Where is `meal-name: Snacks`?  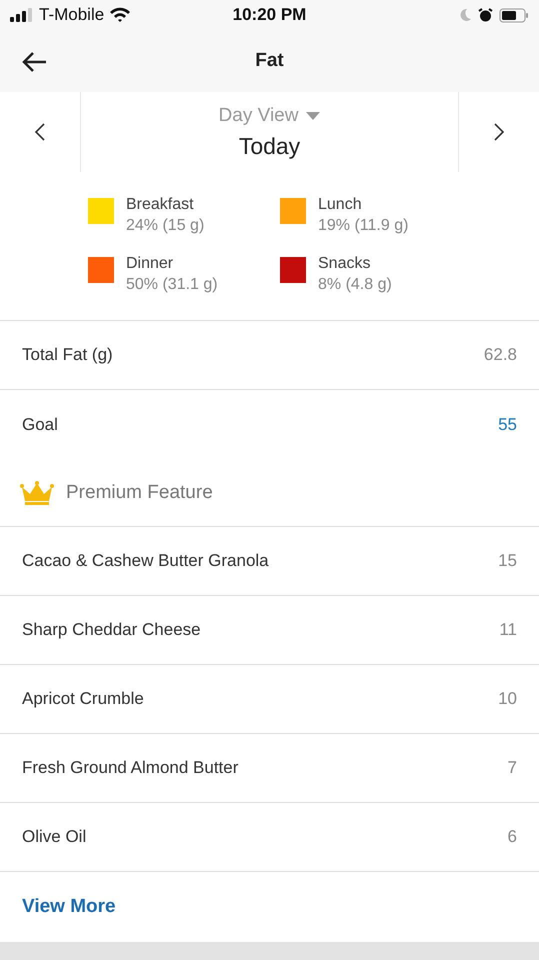 meal-name: Snacks is located at coordinates (345, 264).